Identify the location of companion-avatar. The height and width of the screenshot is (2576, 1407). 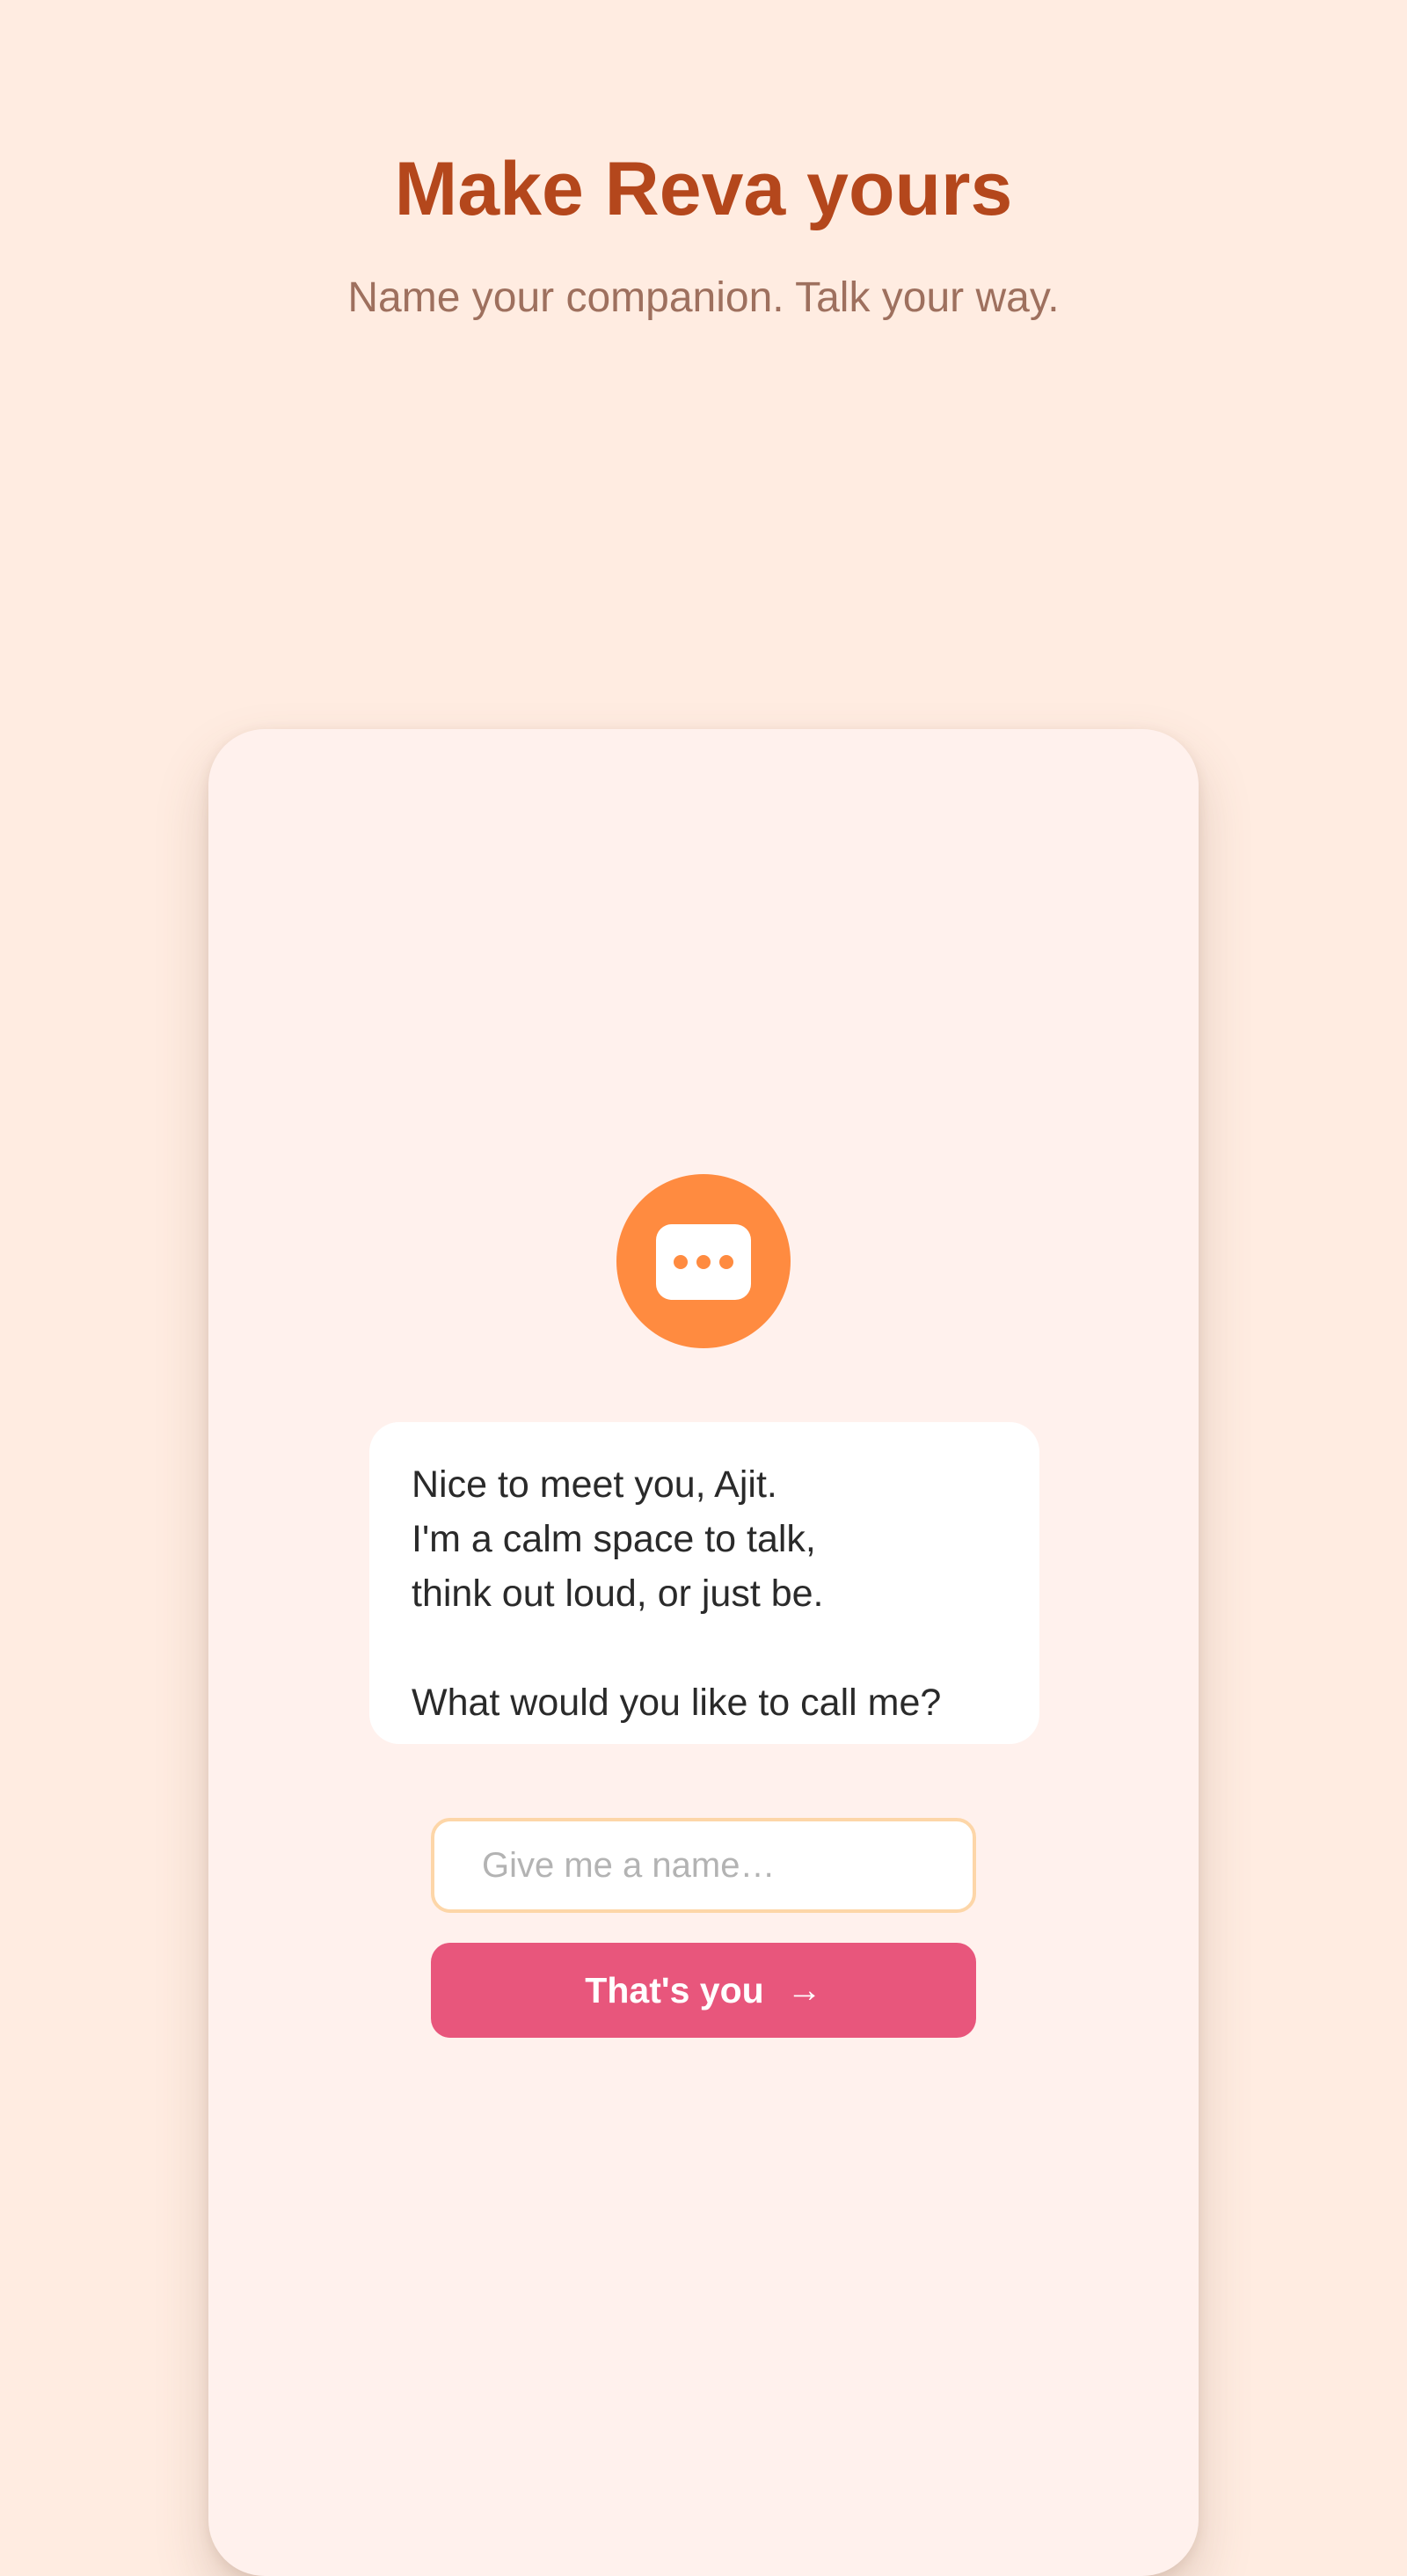
(704, 1261).